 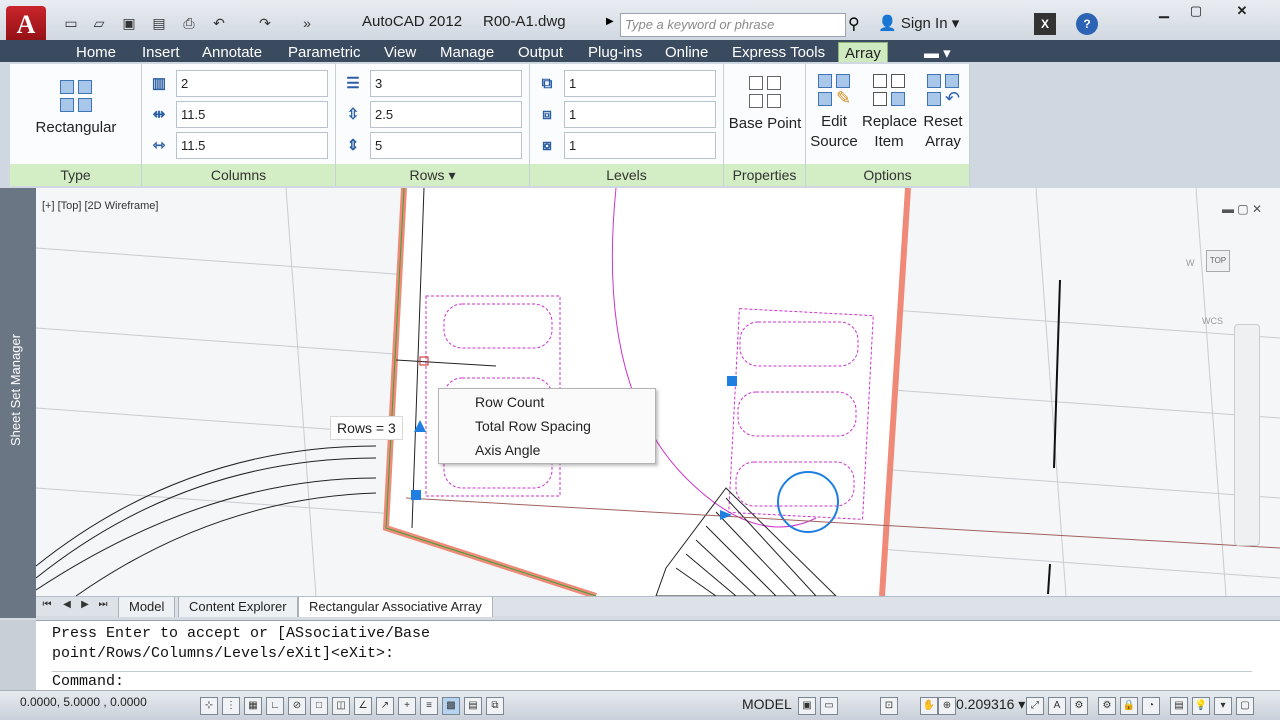 What do you see at coordinates (473, 706) in the screenshot?
I see `quick-properties-icon: ▤` at bounding box center [473, 706].